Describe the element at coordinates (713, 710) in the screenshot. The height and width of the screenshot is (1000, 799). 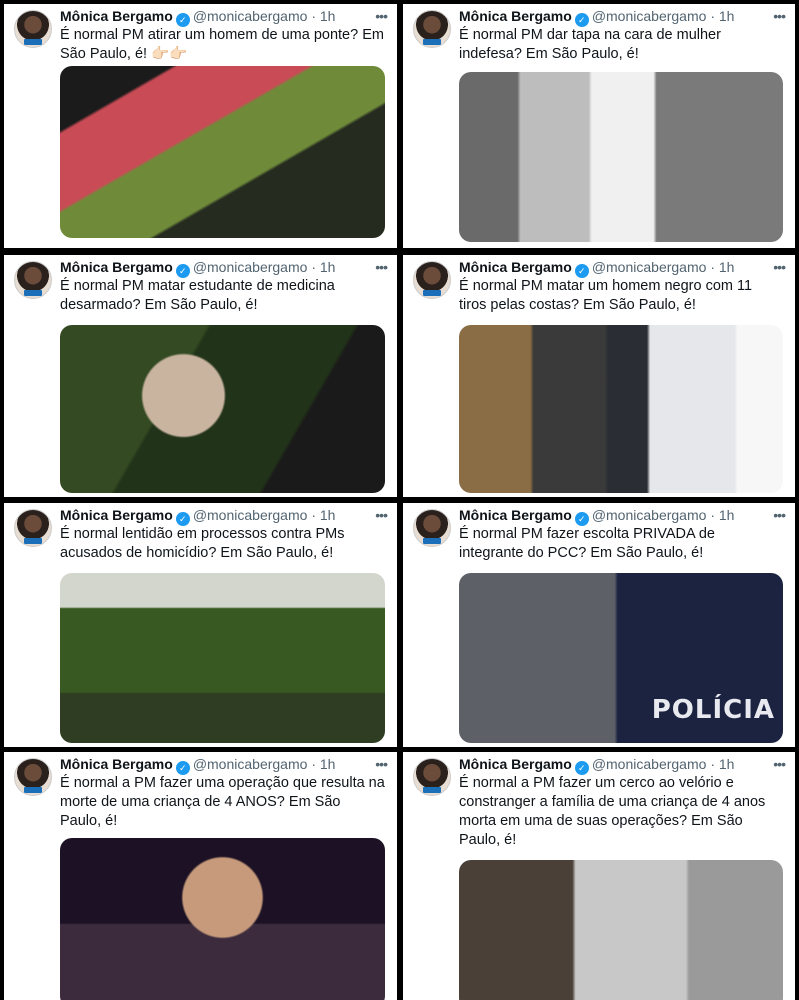
I see `image-caption-text: POLÍCIA` at that location.